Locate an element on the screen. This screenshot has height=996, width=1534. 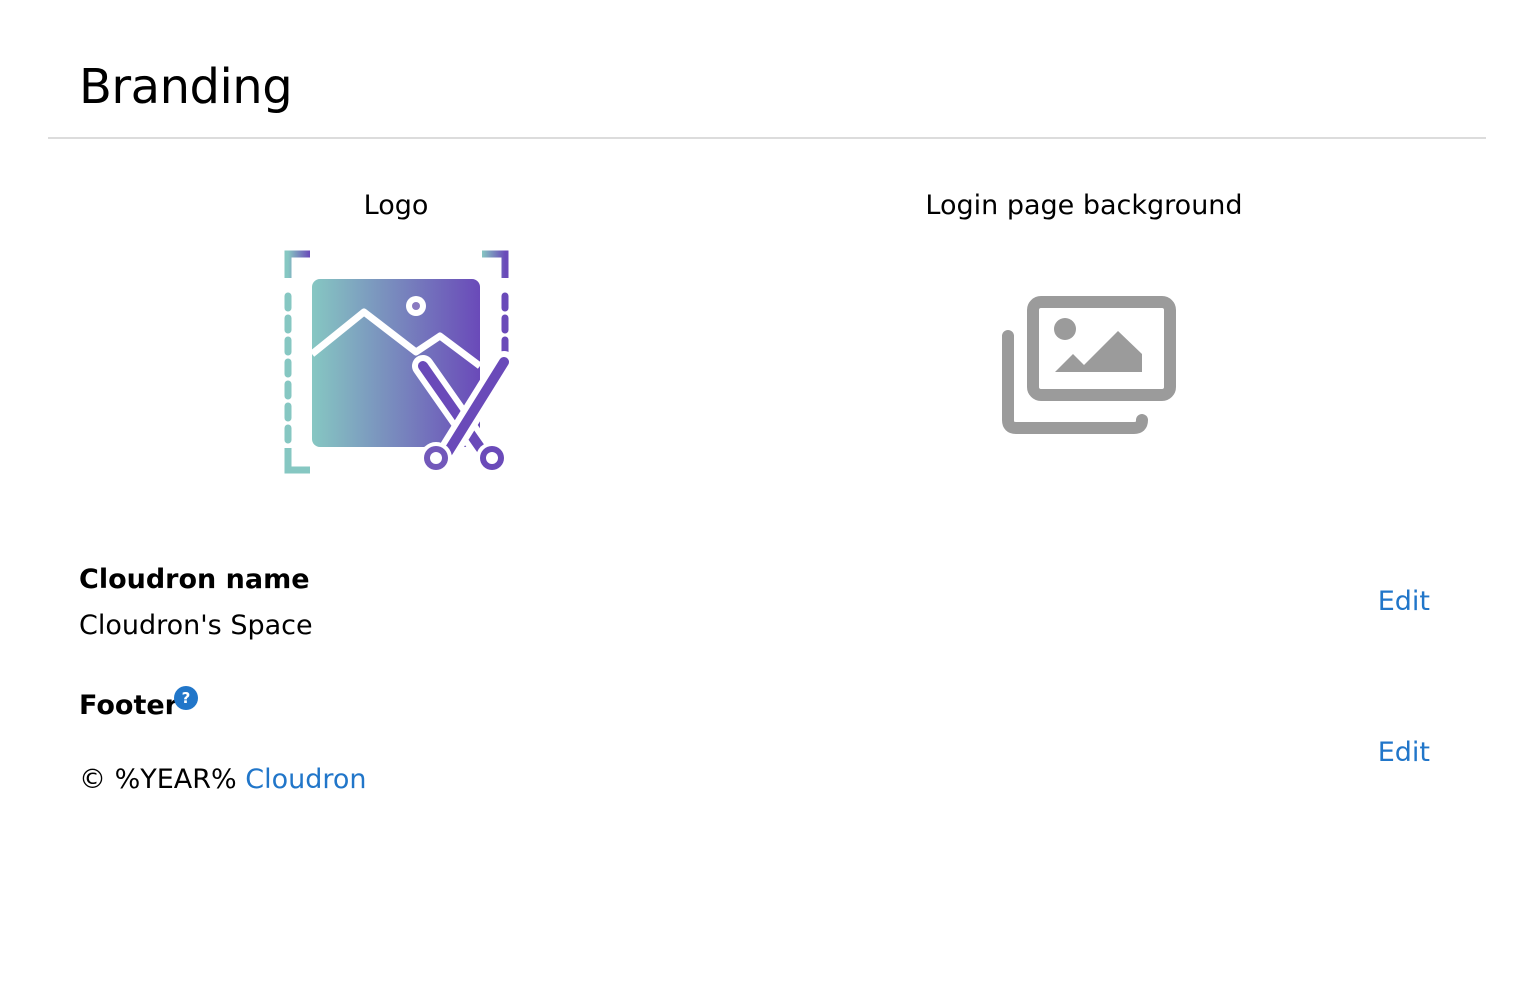
cloudron-name-value: Cloudron's Space is located at coordinates (196, 625).